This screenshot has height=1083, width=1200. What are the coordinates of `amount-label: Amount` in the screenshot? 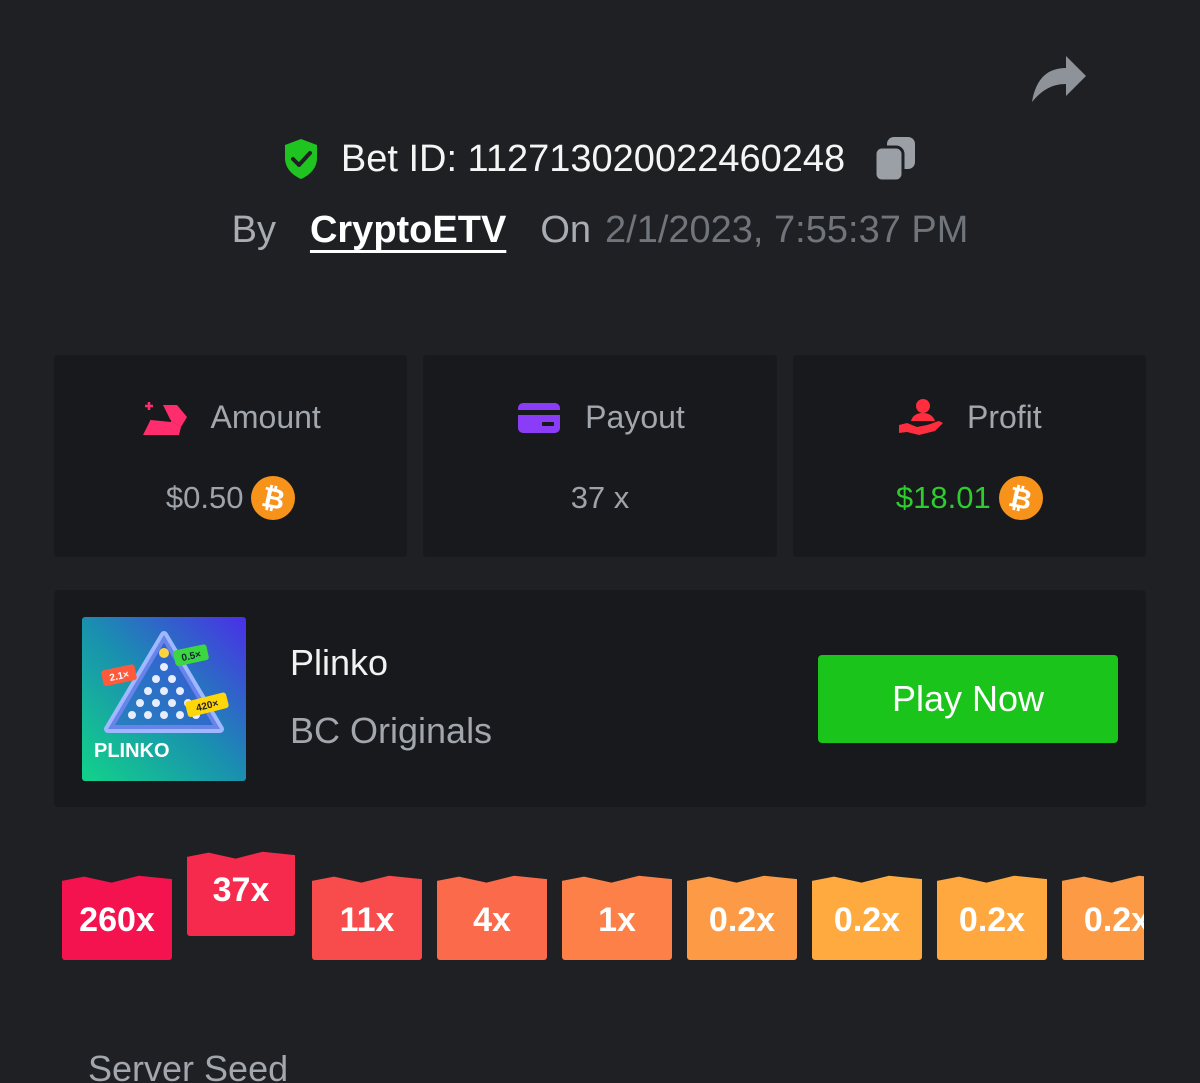 It's located at (265, 416).